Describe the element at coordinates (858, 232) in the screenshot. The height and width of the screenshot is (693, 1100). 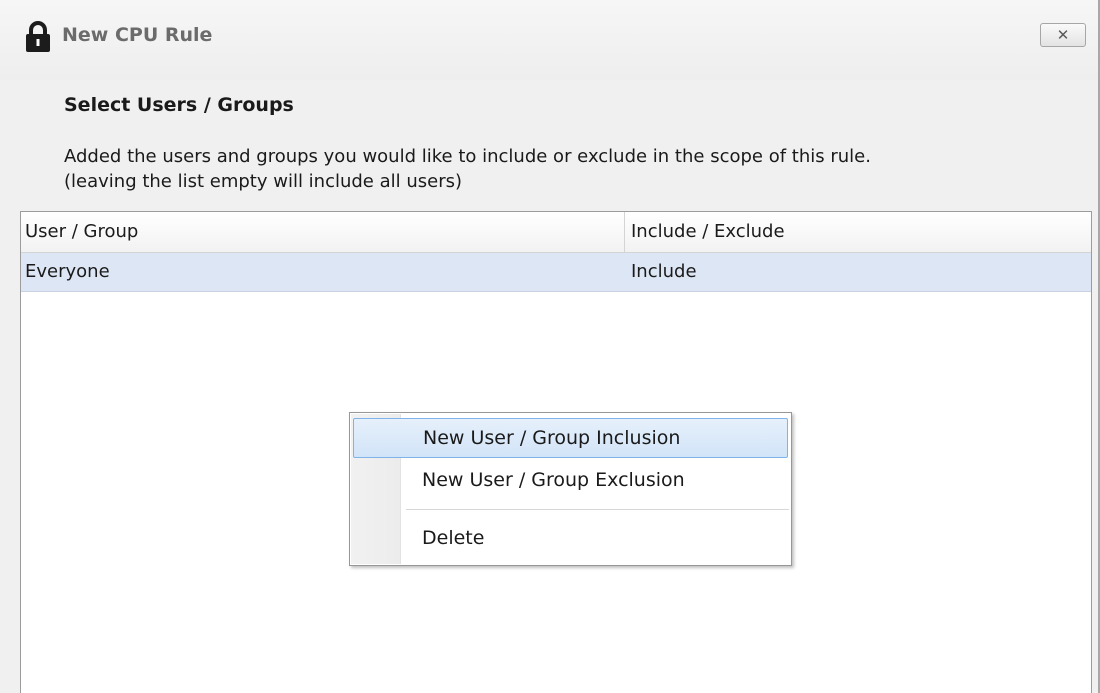
I see `column-header-include-exclude: Include / Exclude` at that location.